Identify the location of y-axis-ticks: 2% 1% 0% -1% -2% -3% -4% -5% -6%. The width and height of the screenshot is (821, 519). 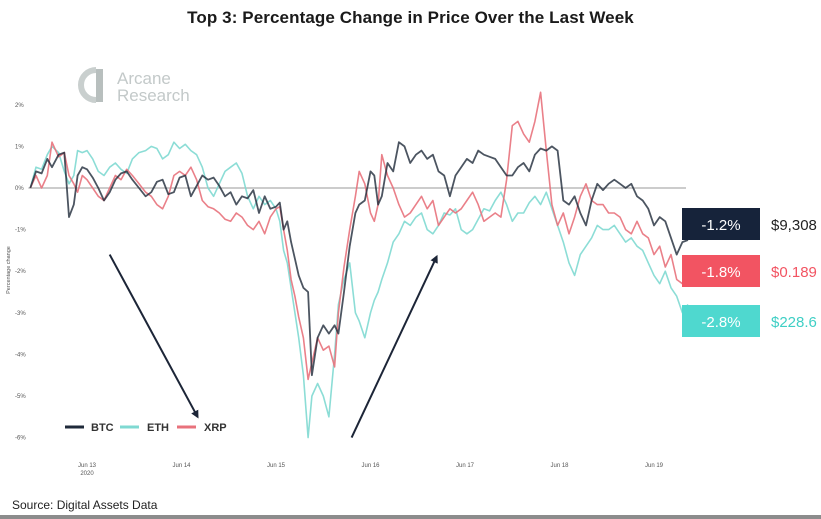
(20, 272).